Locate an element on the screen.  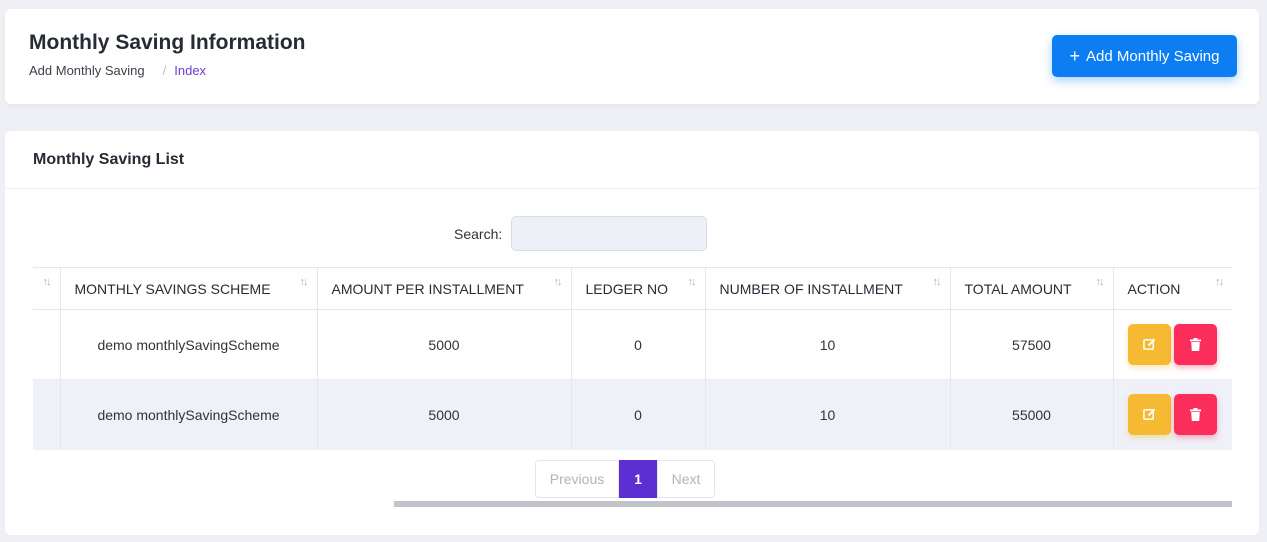
next-page-button: Next is located at coordinates (686, 479).